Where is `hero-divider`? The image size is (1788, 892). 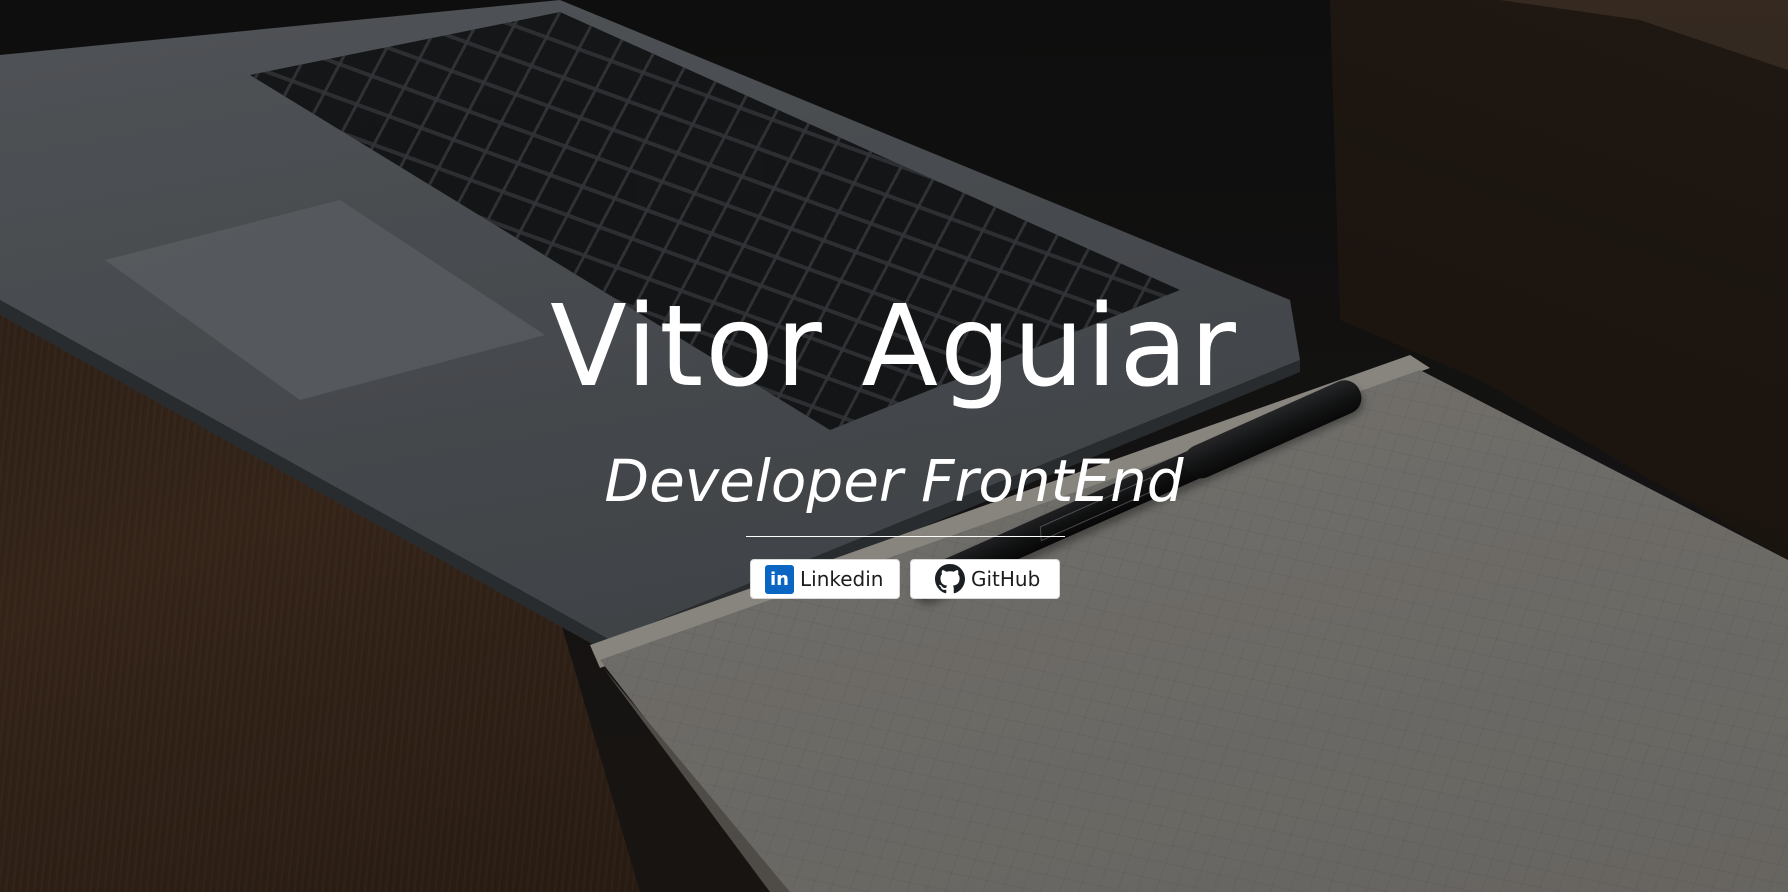 hero-divider is located at coordinates (905, 536).